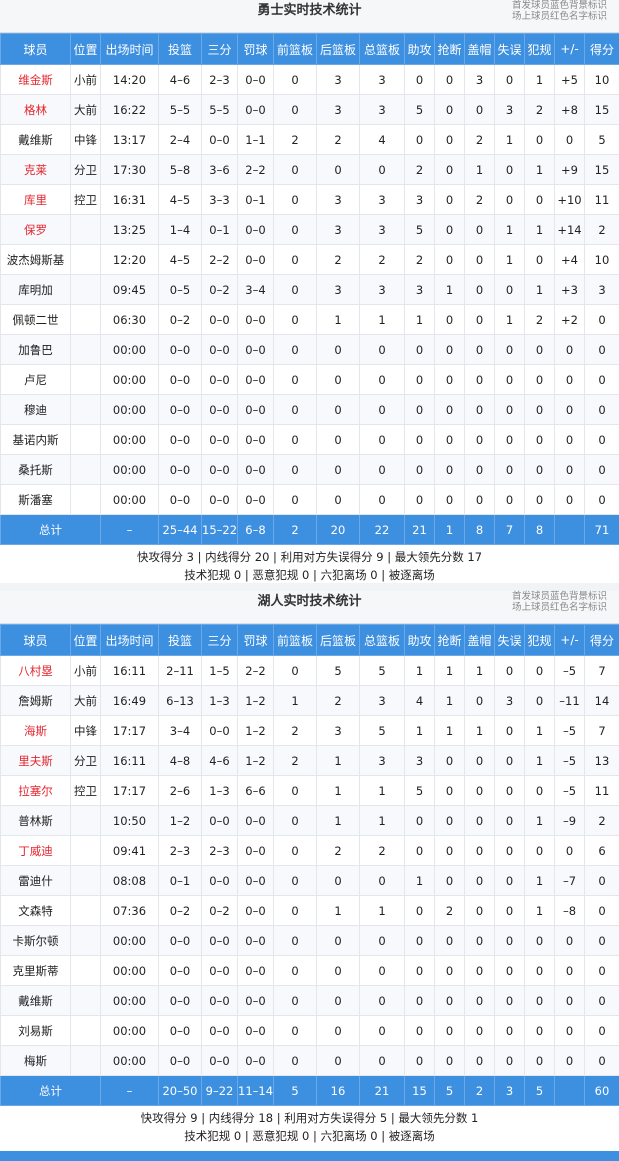 This screenshot has height=1161, width=619. I want to click on player-name-link: 刘易斯, so click(35, 1030).